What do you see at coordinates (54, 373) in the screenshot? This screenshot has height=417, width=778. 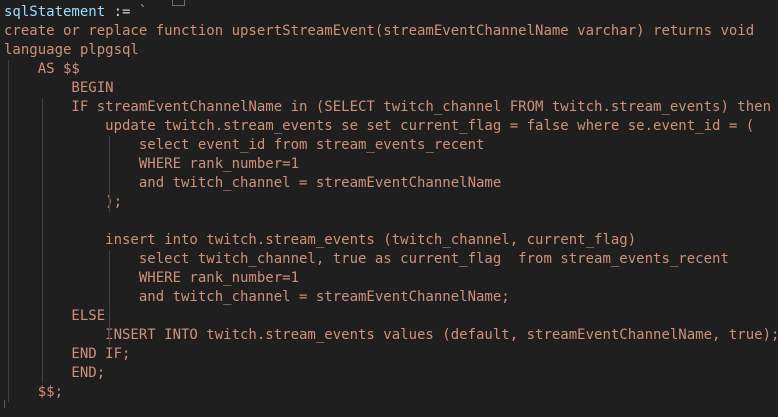 I see `code-line: END;` at bounding box center [54, 373].